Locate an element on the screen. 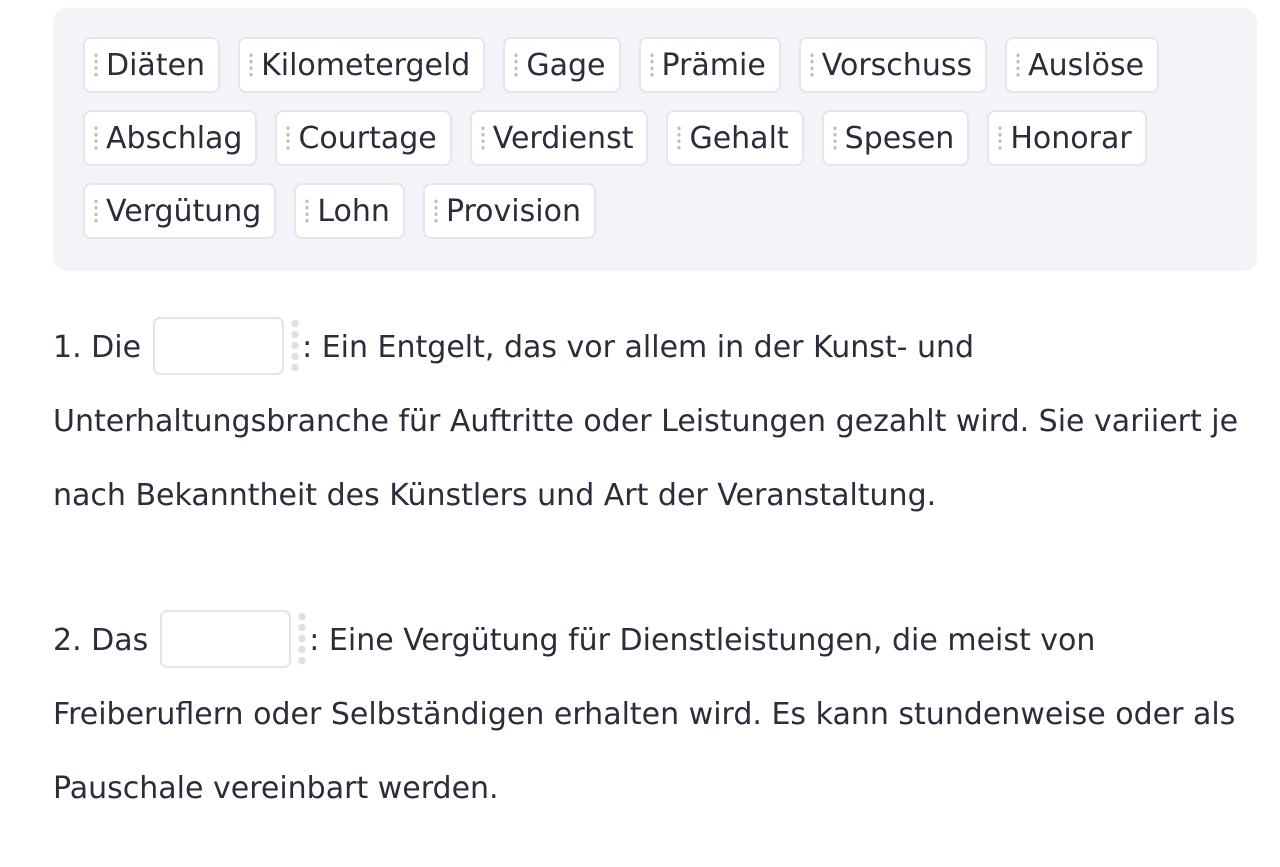 This screenshot has height=867, width=1280. chip-label: Vergütung is located at coordinates (184, 211).